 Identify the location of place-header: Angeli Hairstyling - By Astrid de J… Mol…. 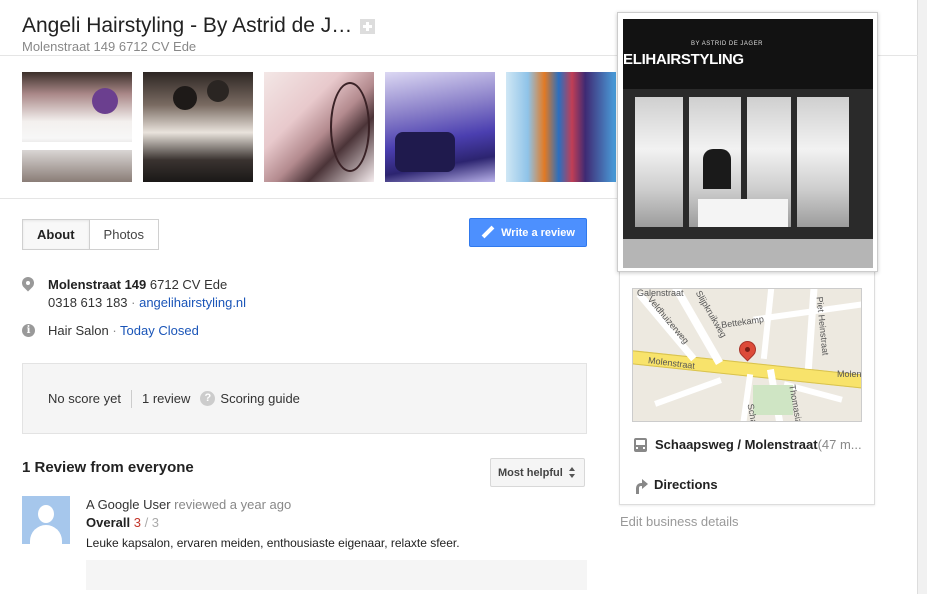
(302, 34).